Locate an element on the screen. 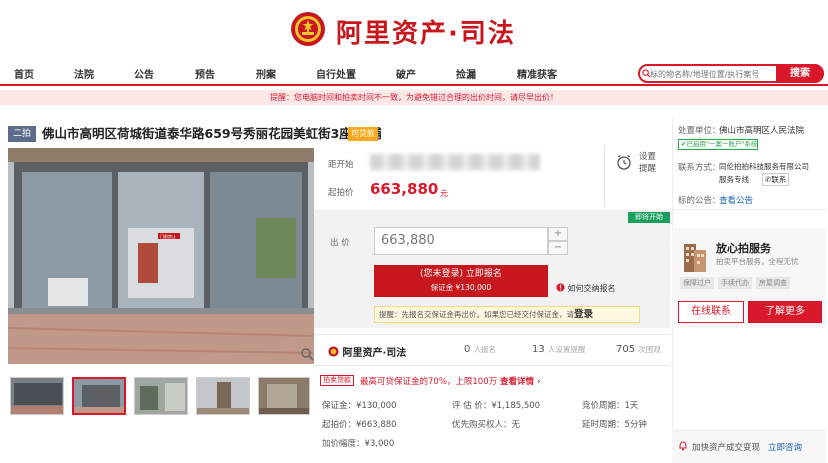  court-notice-link: 查看公告 is located at coordinates (736, 200).